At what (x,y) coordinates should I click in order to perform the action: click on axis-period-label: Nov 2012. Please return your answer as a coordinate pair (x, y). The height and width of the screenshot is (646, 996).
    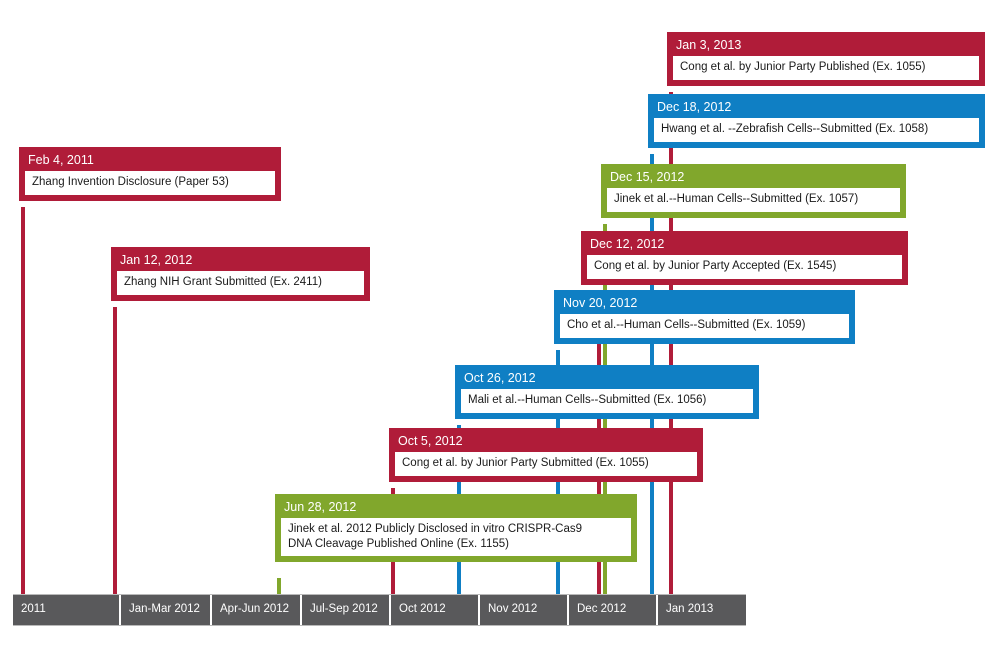
    Looking at the image, I should click on (524, 610).